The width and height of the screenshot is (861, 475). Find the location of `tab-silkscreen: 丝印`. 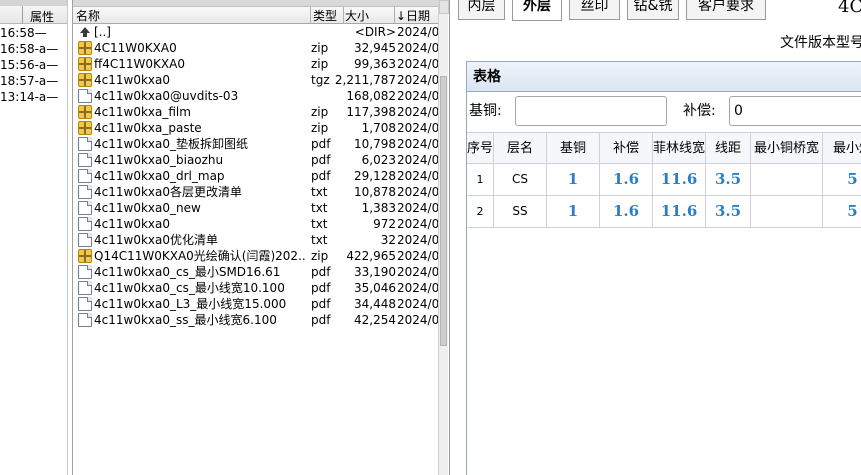

tab-silkscreen: 丝印 is located at coordinates (594, 10).